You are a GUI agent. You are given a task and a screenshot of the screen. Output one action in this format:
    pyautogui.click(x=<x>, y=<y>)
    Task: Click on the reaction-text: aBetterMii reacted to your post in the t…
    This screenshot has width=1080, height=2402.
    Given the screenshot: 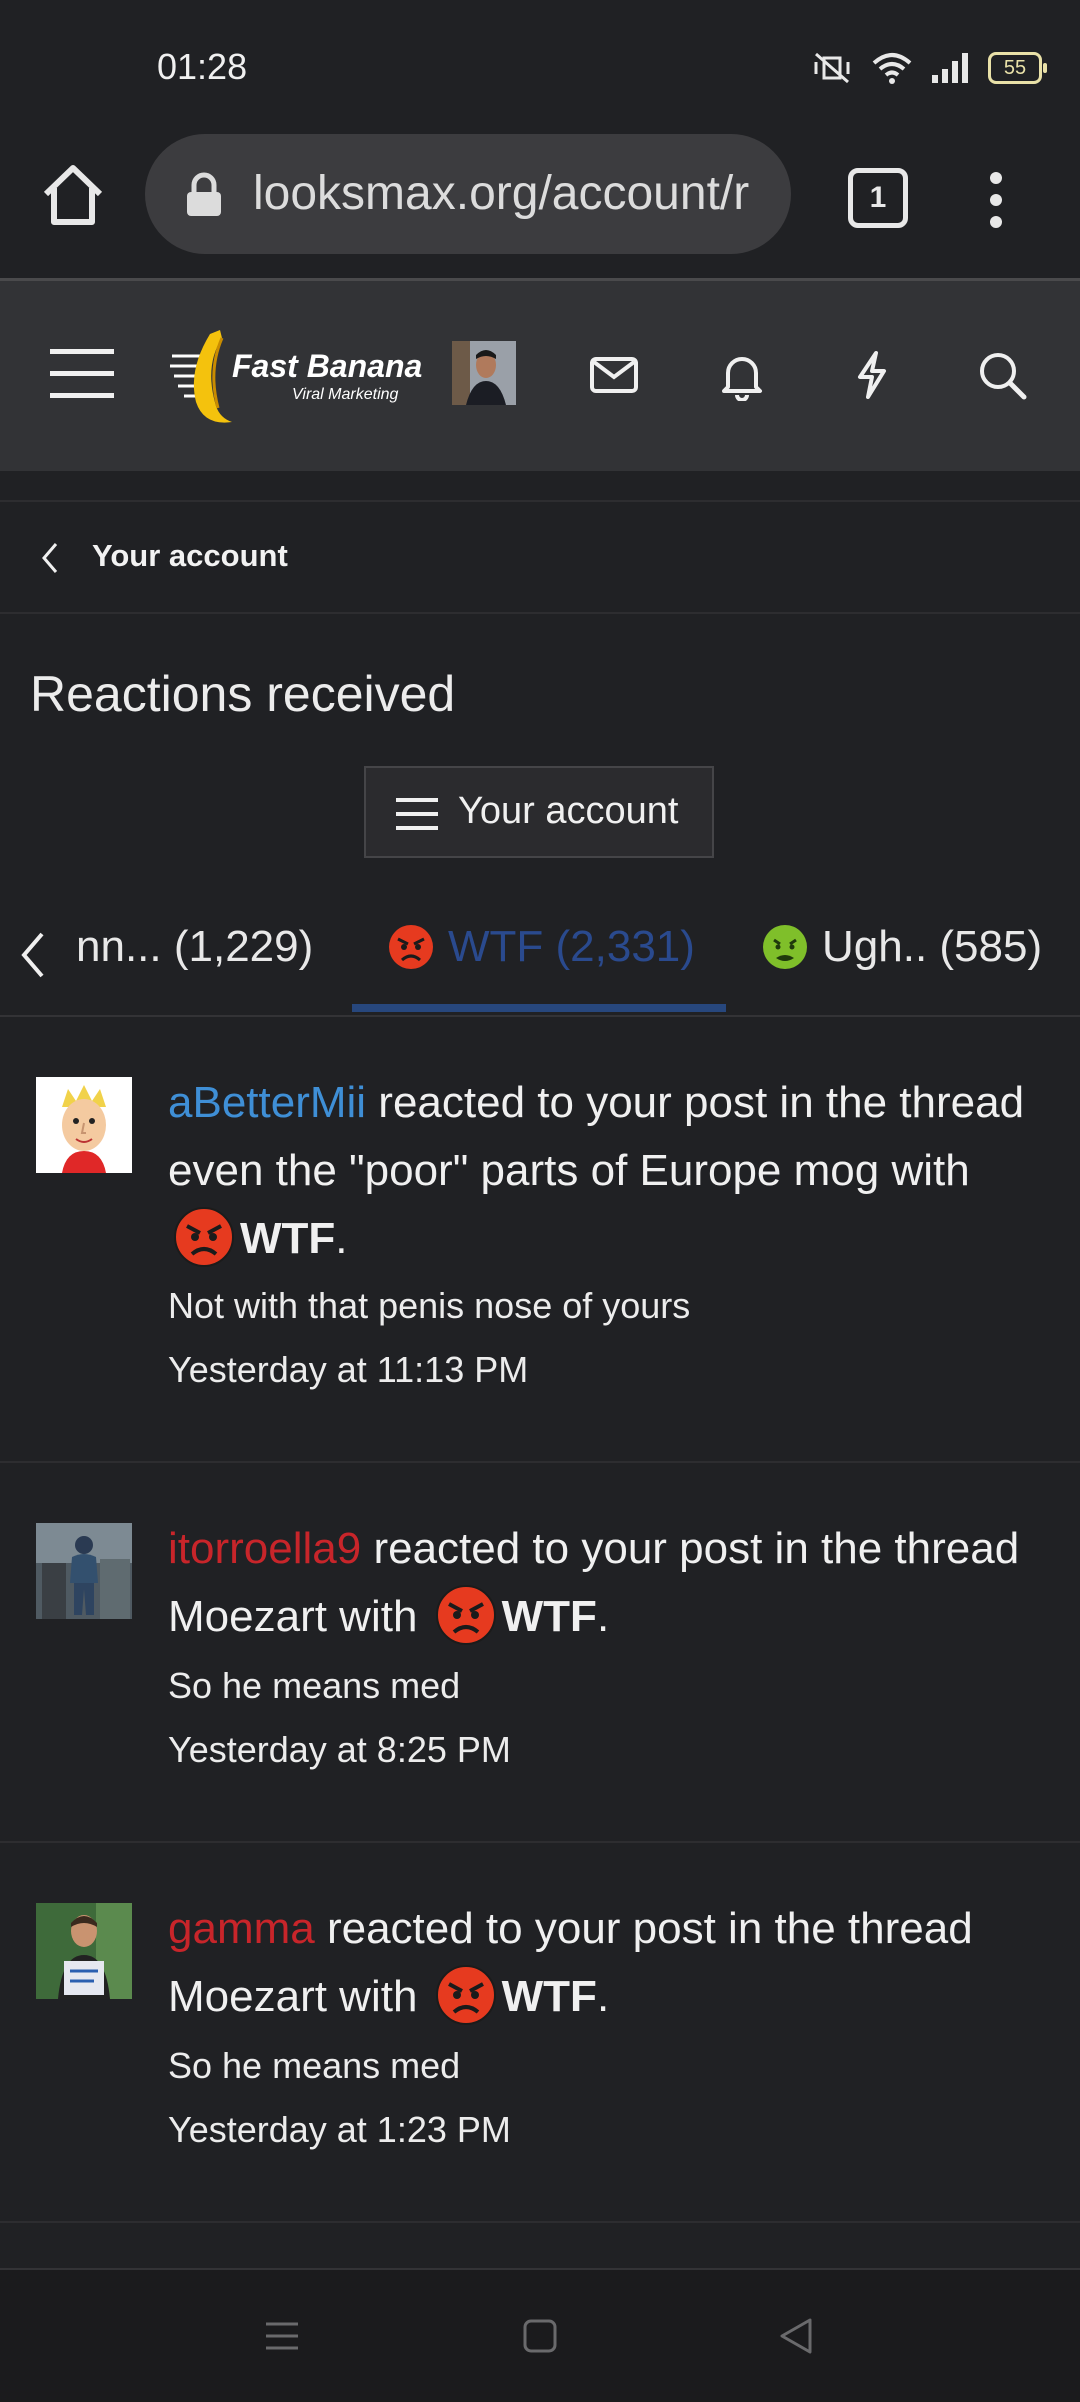 What is the action you would take?
    pyautogui.click(x=608, y=1171)
    